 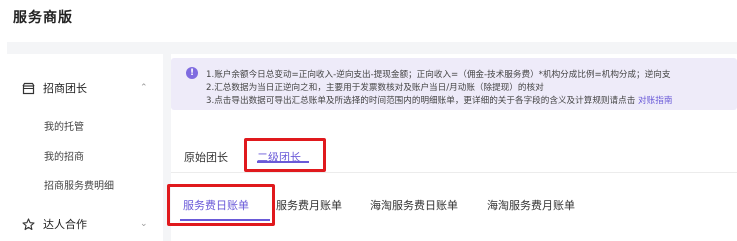 I want to click on sidebar-item-my-hosting: 我的托管, so click(x=64, y=125).